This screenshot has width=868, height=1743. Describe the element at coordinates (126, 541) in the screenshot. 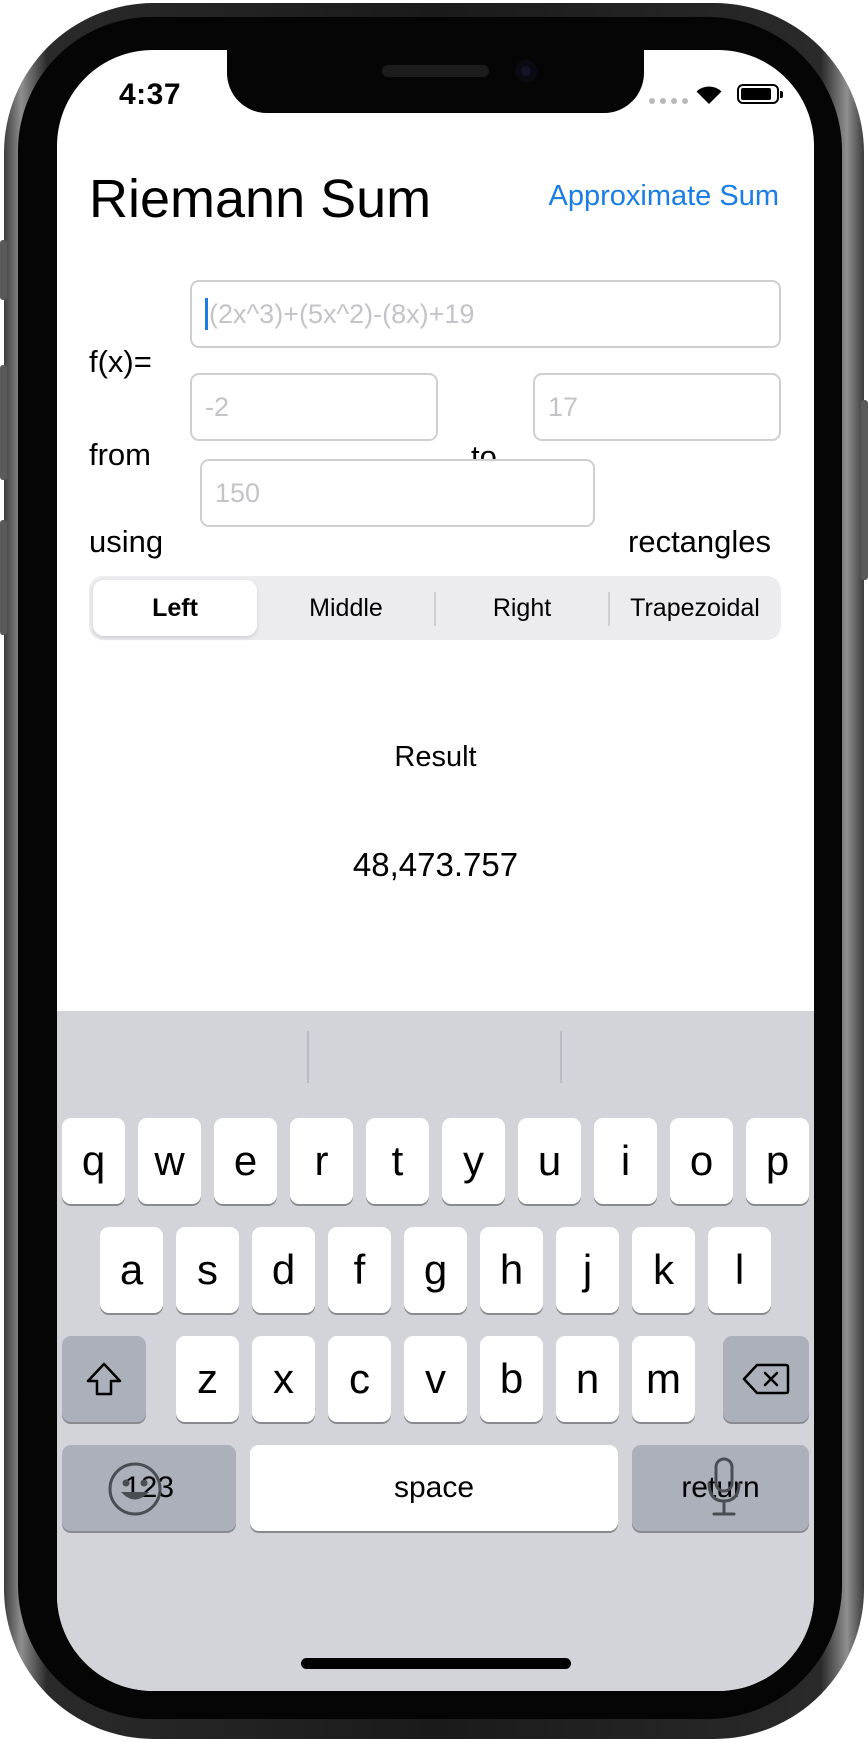

I see `using-label: using` at that location.